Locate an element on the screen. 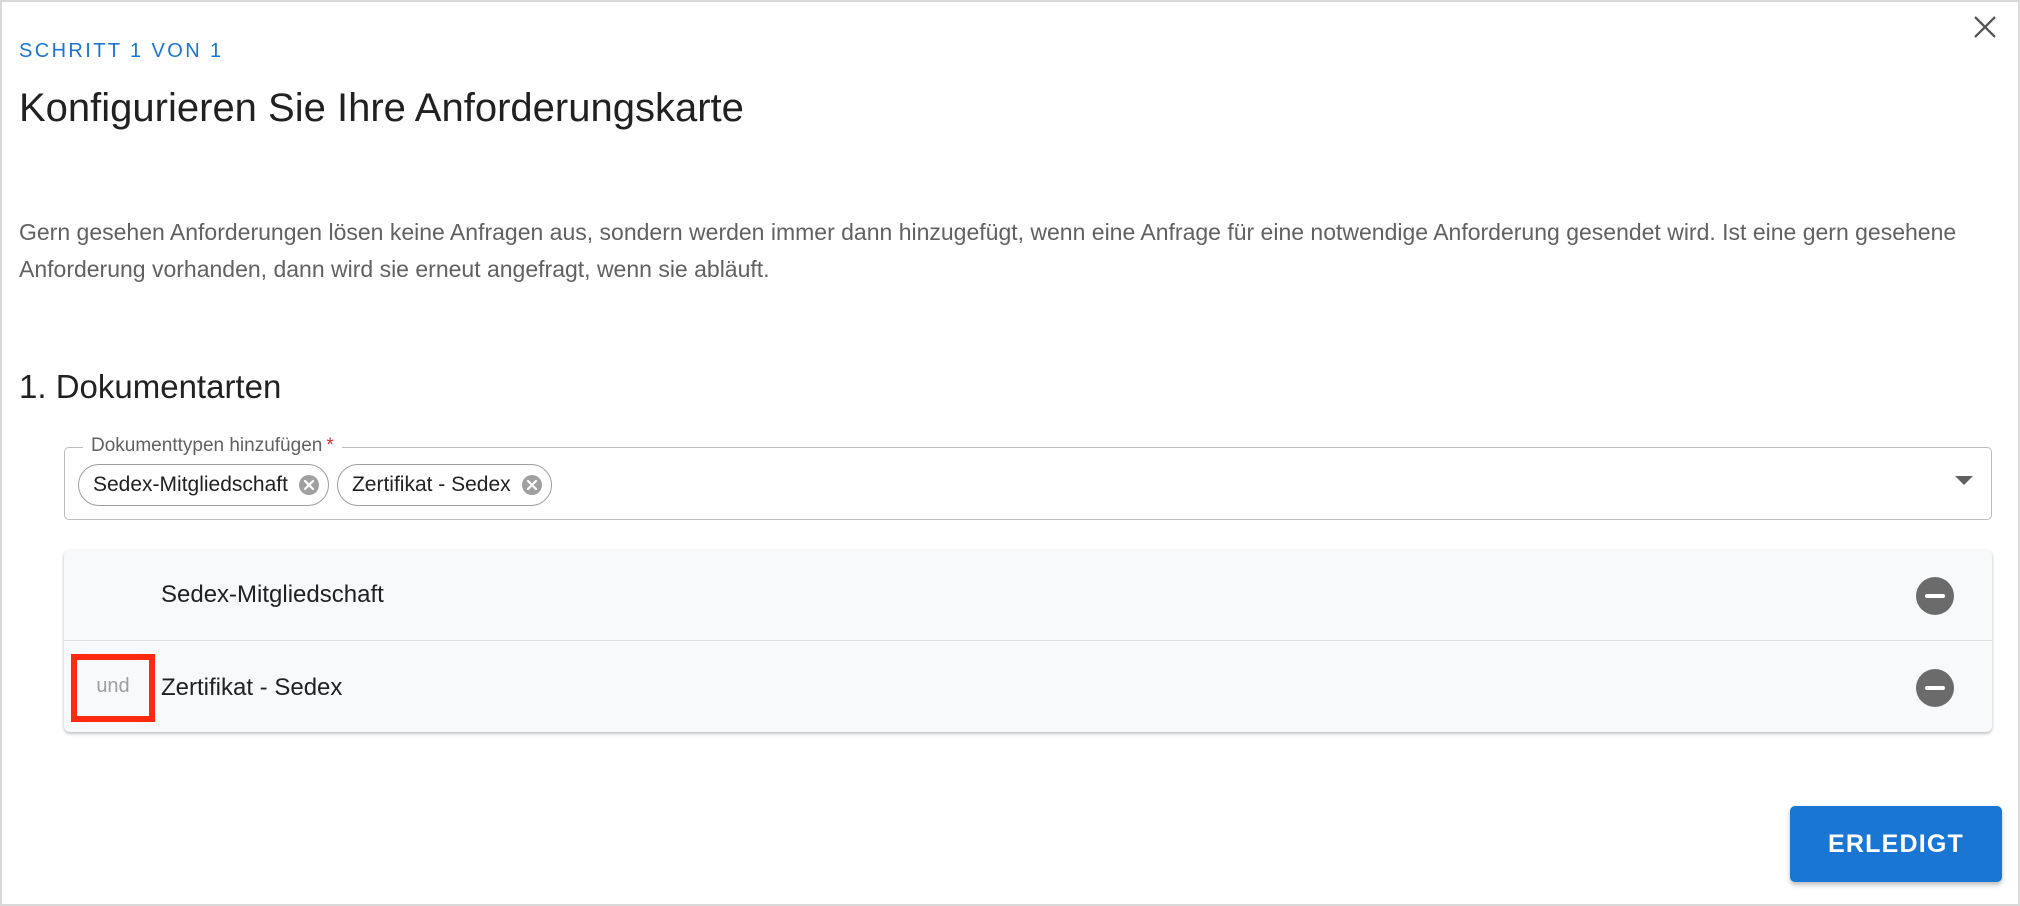  connector-label: und is located at coordinates (113, 686).